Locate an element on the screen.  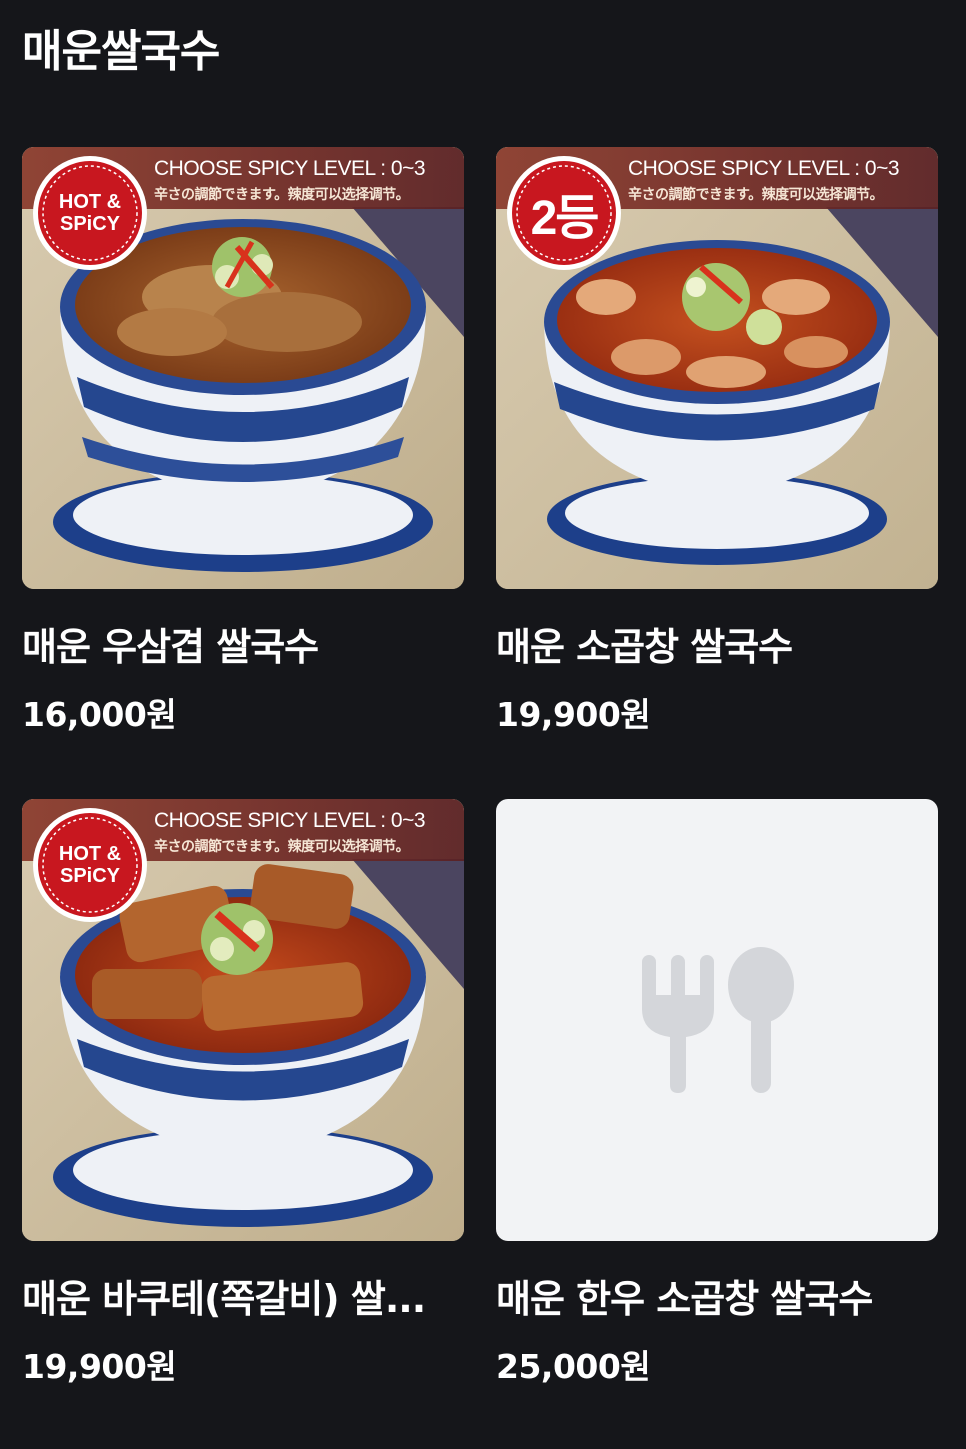
menu-item-name: 매운 소곱창 쌀국수 is located at coordinates (644, 647).